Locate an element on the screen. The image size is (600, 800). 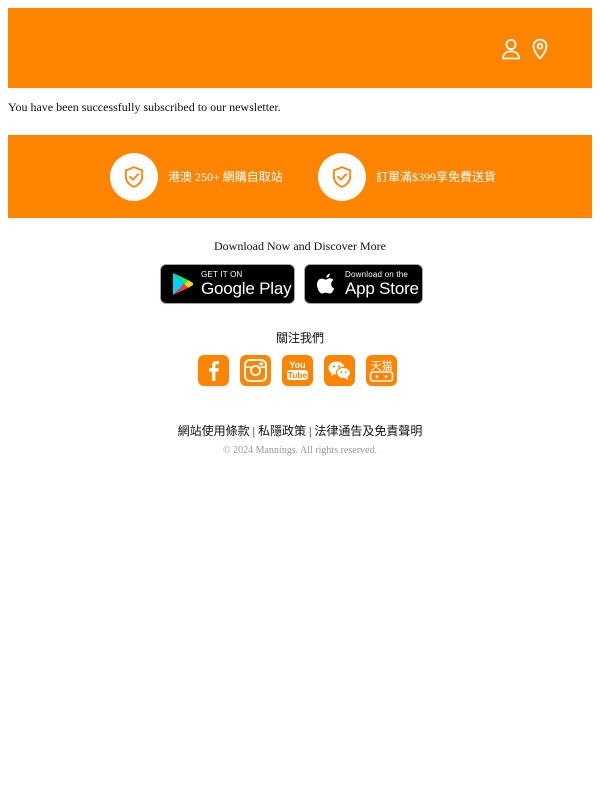
wechat-icon is located at coordinates (340, 370).